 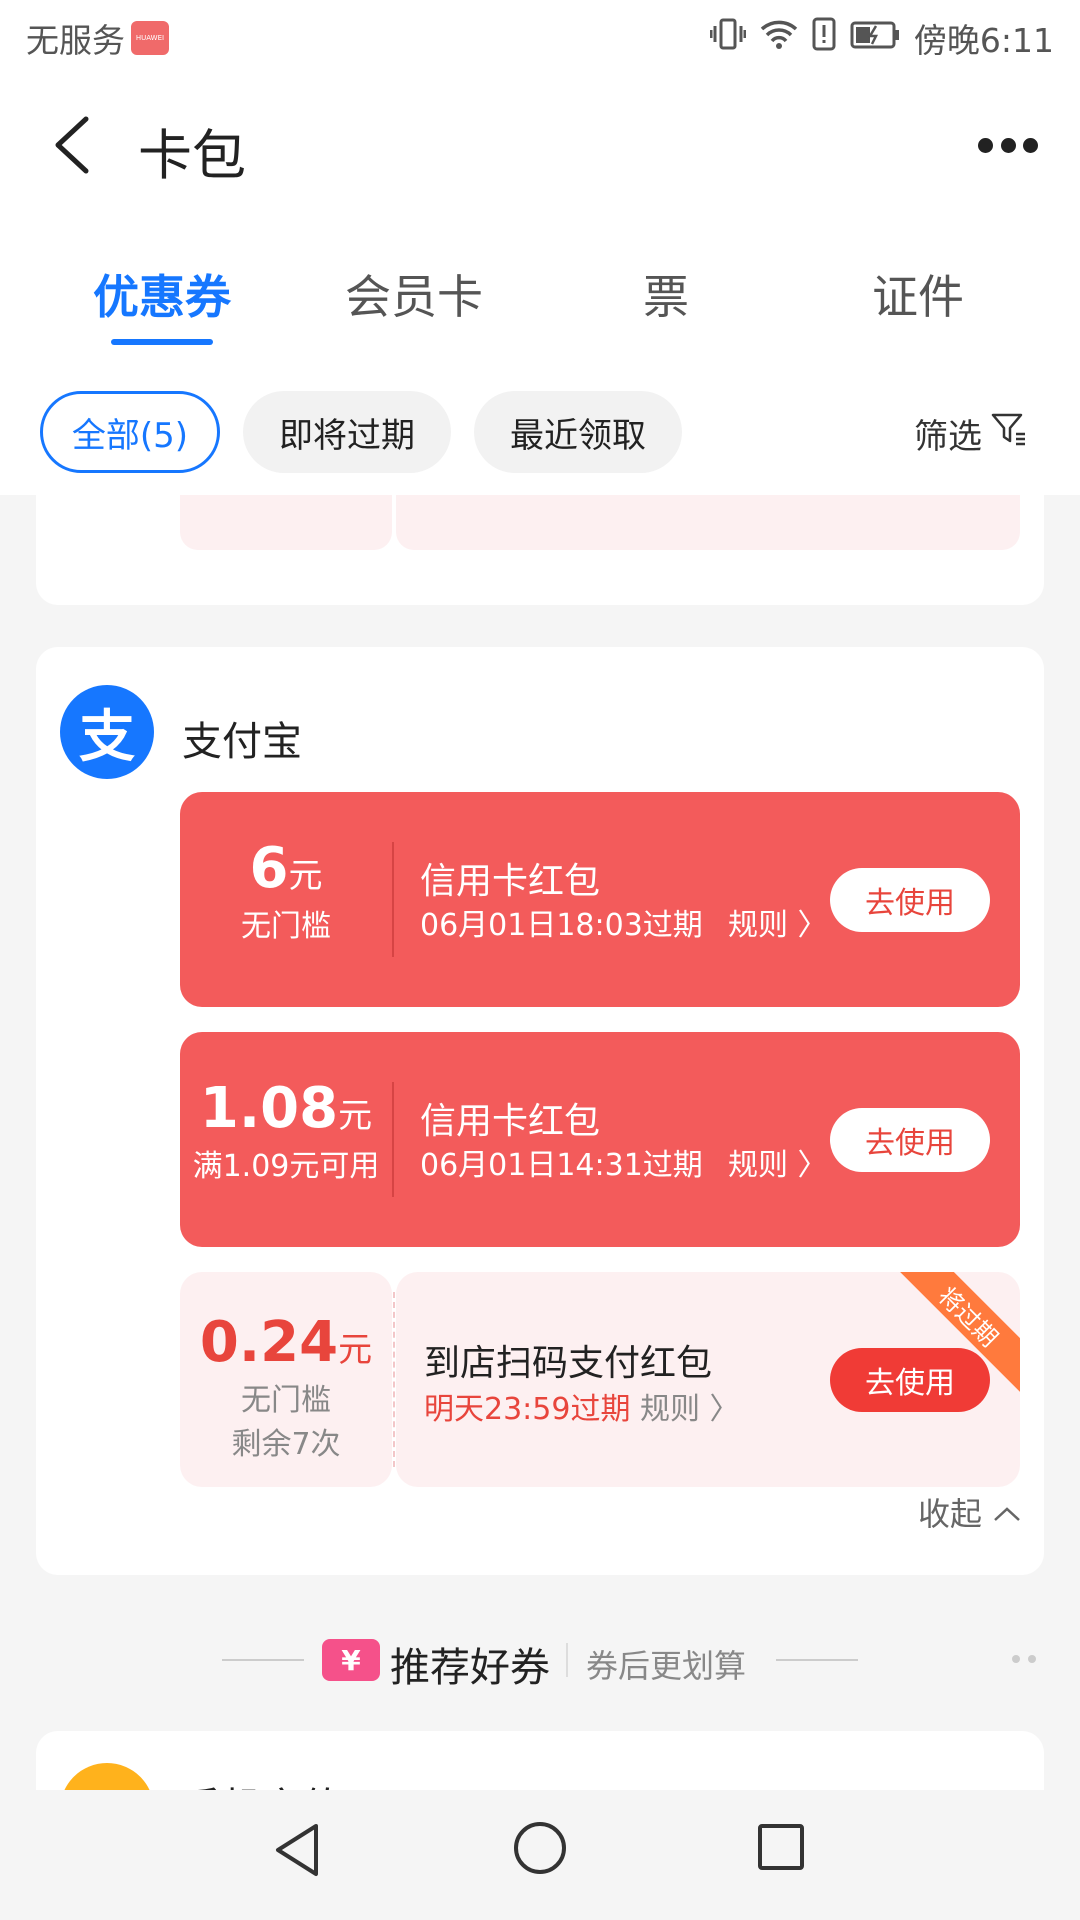 I want to click on recommend-header: ¥ 推荐好券 券后更划算, so click(x=540, y=1660).